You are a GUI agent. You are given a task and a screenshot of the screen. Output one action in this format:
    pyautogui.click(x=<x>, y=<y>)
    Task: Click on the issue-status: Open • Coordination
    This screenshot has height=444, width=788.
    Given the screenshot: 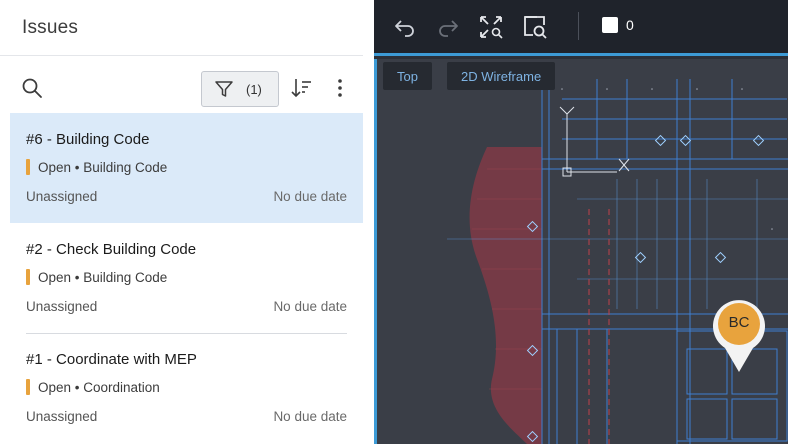 What is the action you would take?
    pyautogui.click(x=93, y=387)
    